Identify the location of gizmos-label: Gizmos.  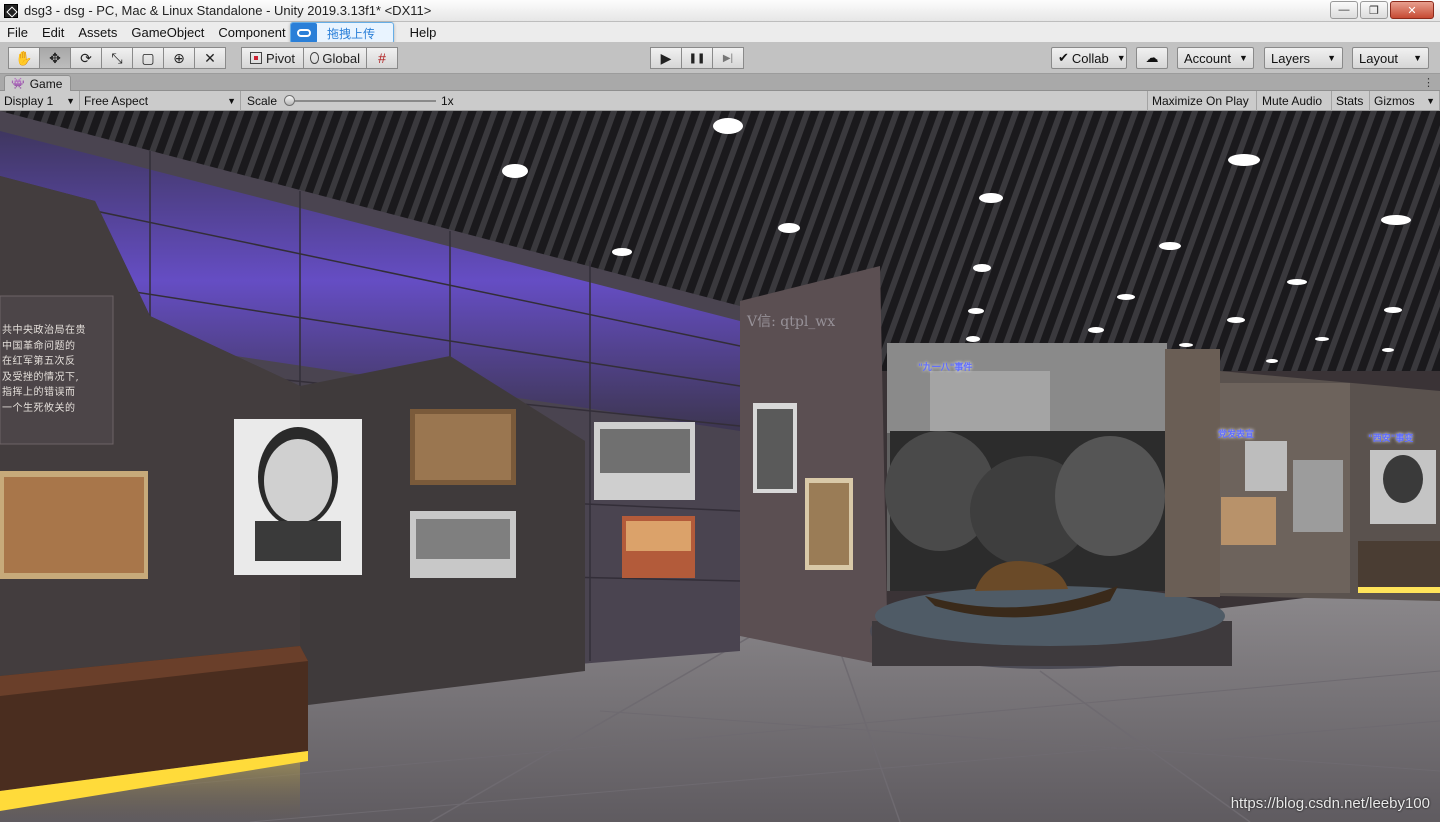
(1394, 101).